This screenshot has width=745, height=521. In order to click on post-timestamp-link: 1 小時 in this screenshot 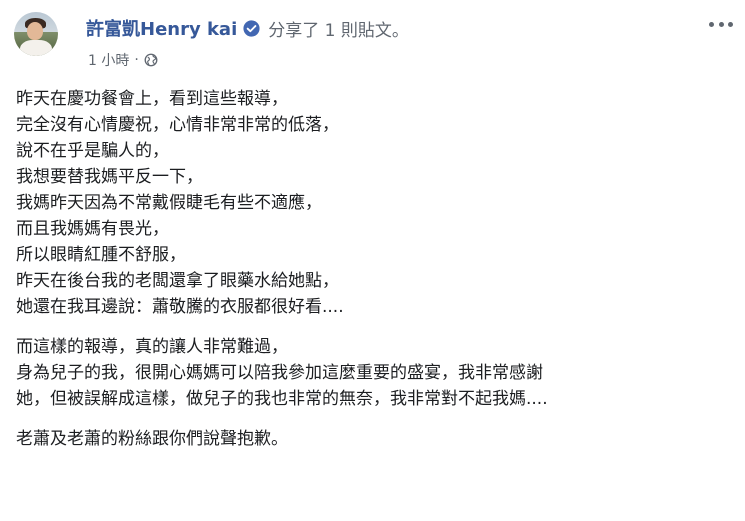, I will do `click(108, 60)`.